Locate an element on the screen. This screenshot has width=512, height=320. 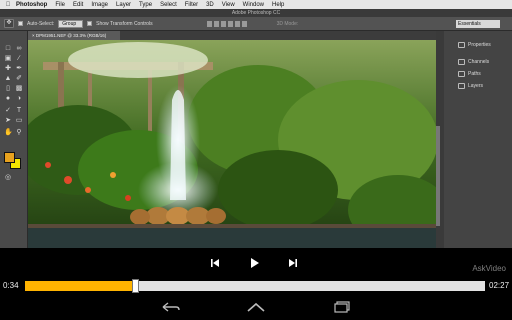
layers-icon is located at coordinates (461, 86).